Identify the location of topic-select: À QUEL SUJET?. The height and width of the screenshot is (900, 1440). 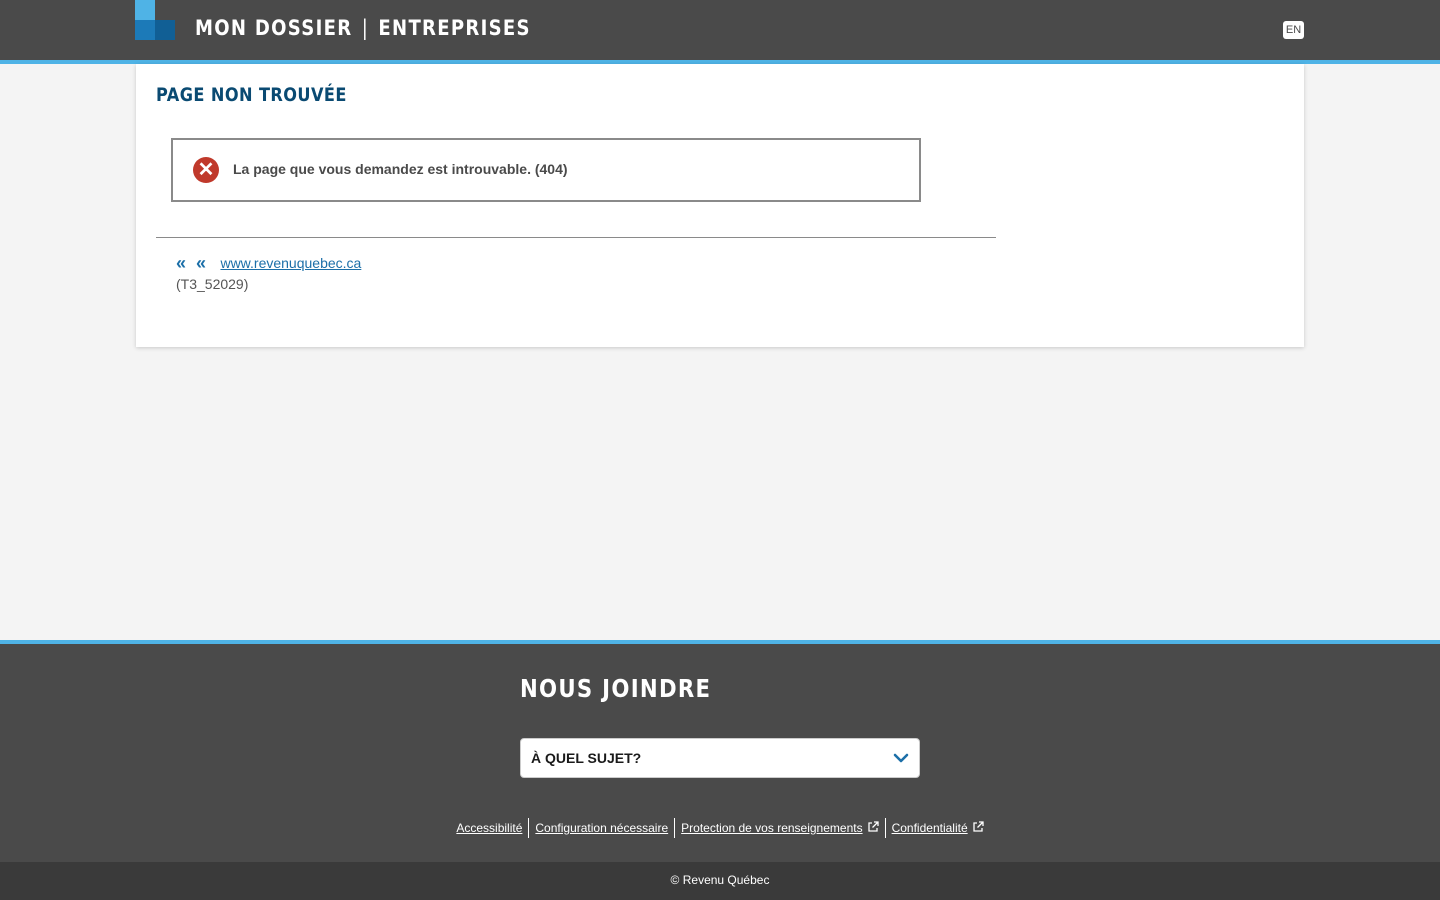
(720, 758).